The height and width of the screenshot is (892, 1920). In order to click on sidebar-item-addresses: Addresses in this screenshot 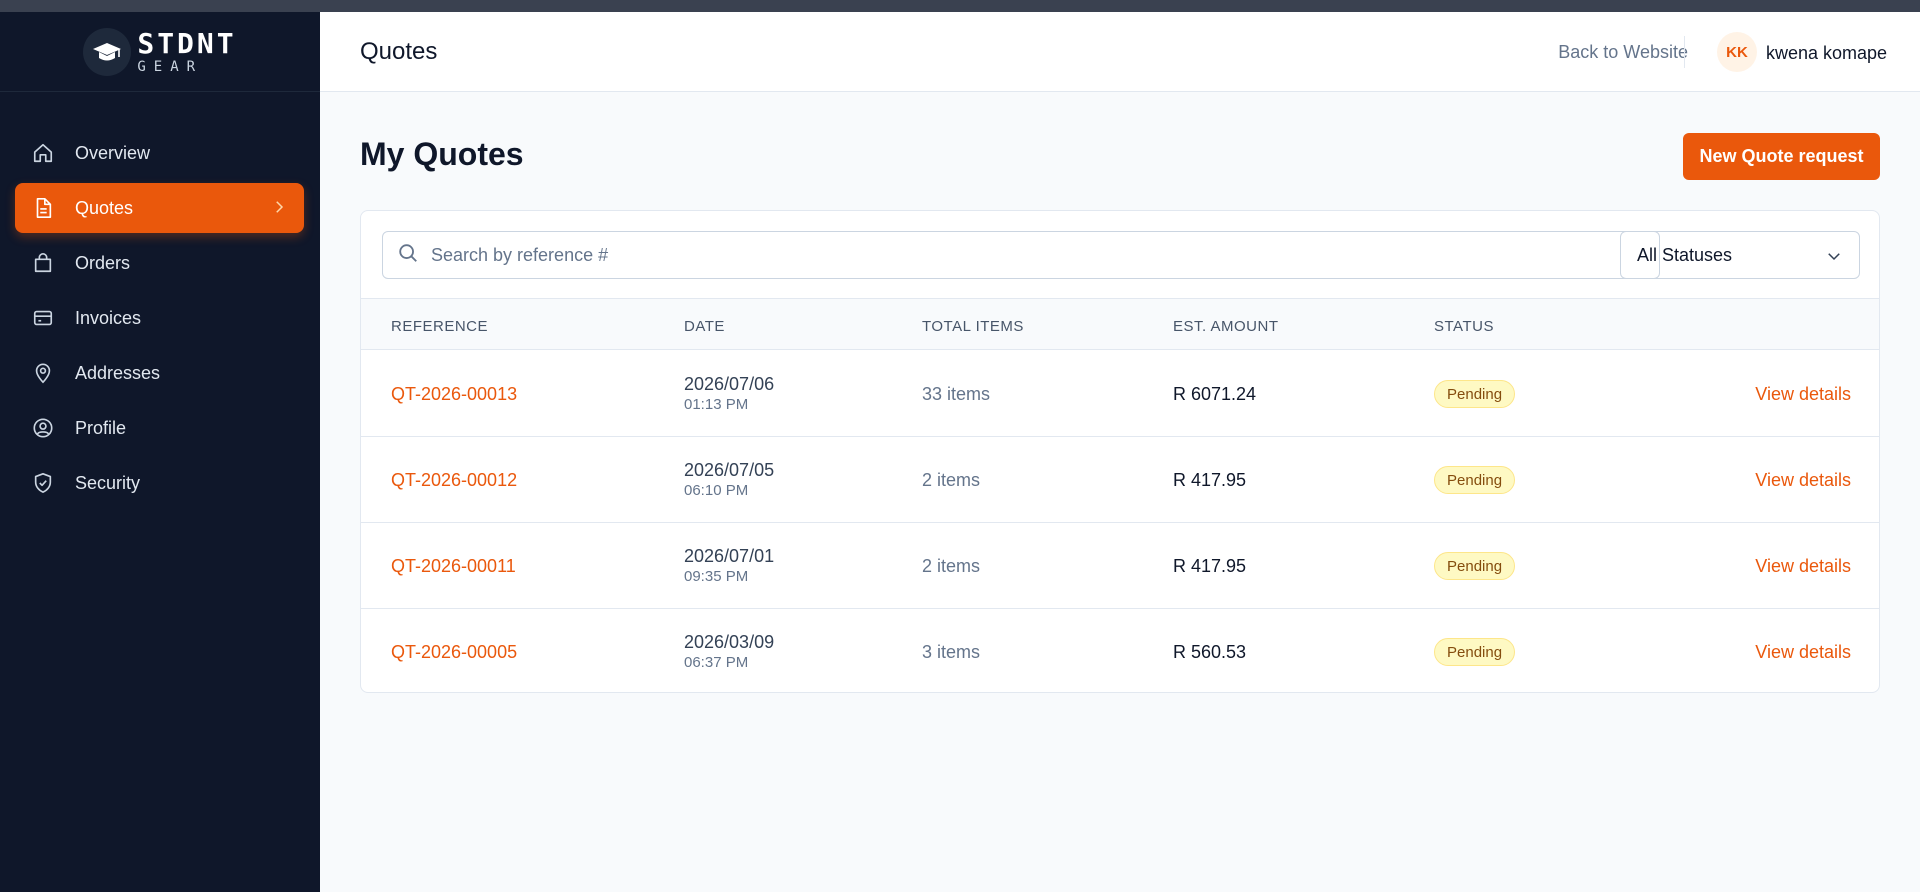, I will do `click(159, 373)`.